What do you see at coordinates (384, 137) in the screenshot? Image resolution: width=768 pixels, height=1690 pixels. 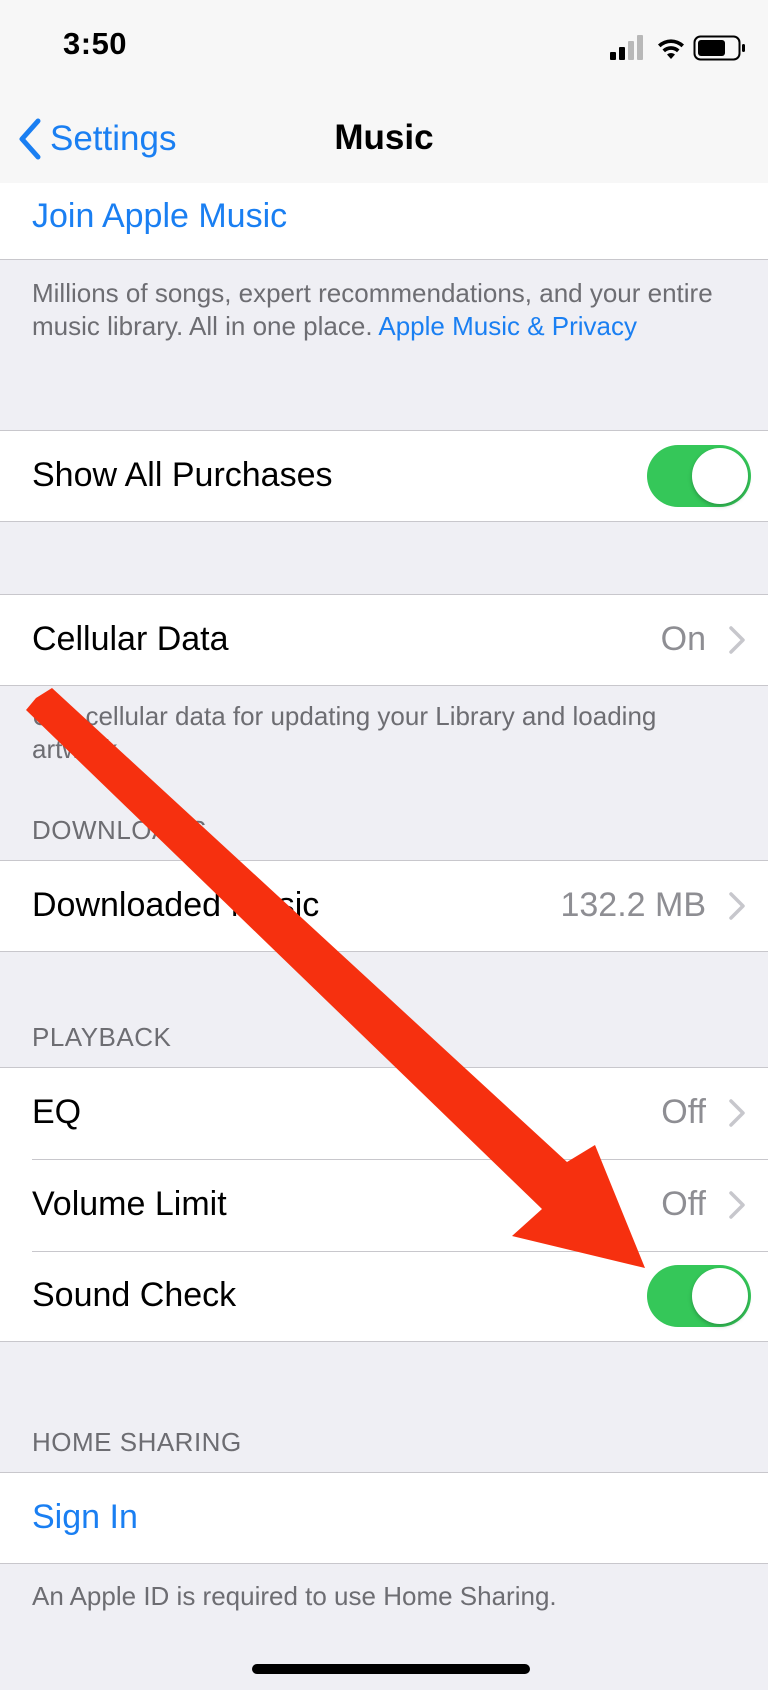 I see `page-title: Music` at bounding box center [384, 137].